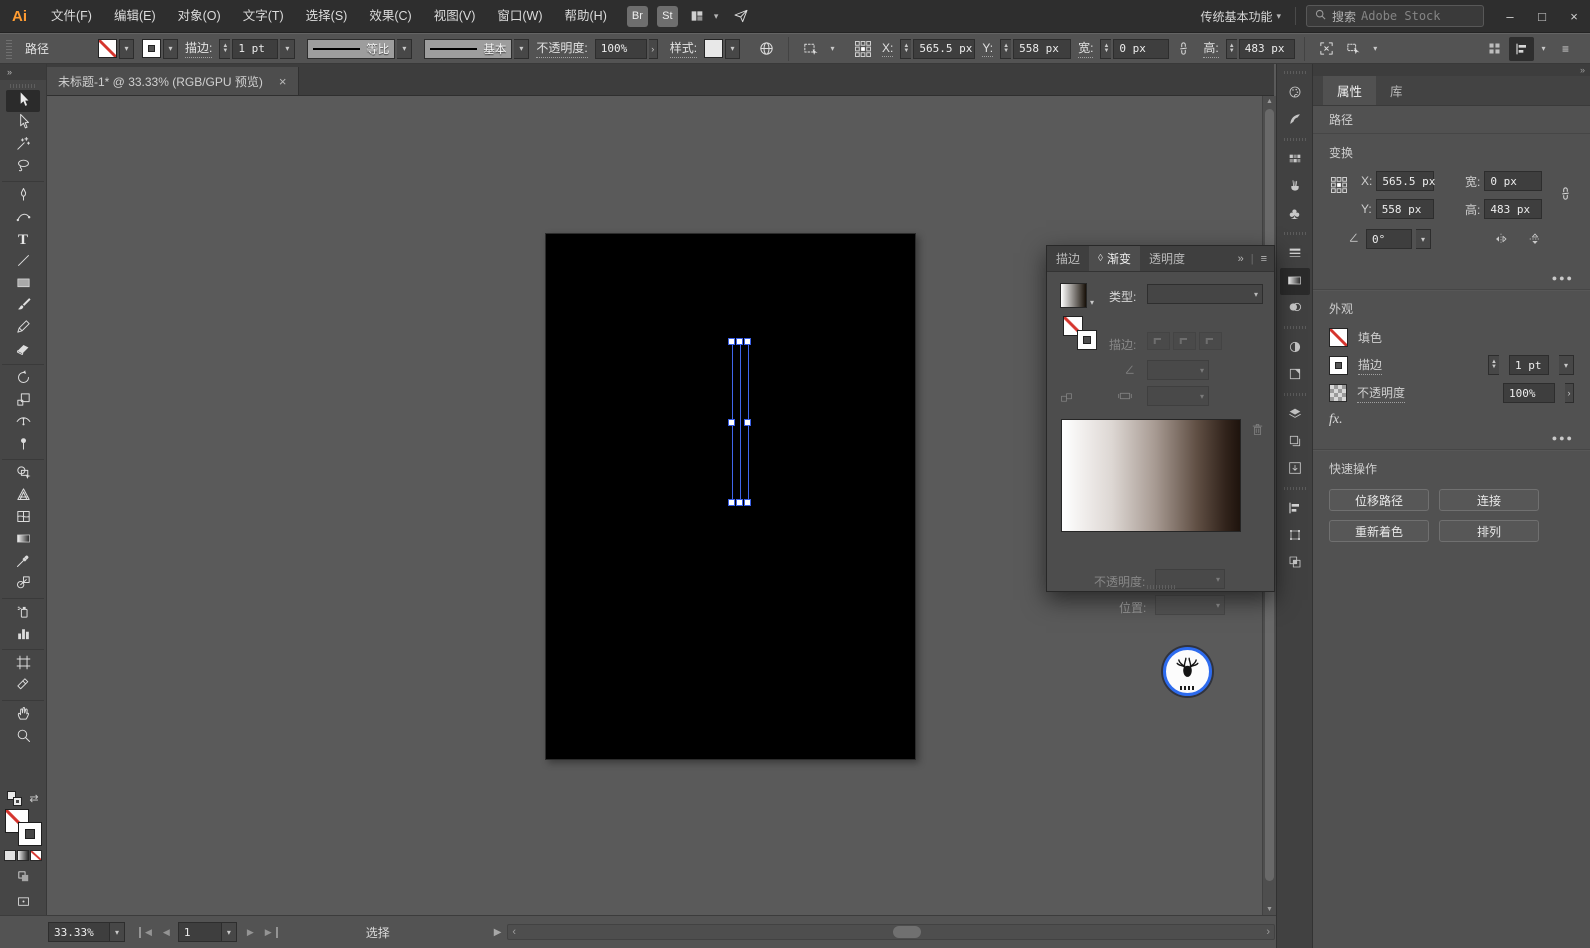  I want to click on artboard-number-field: 1, so click(199, 932).